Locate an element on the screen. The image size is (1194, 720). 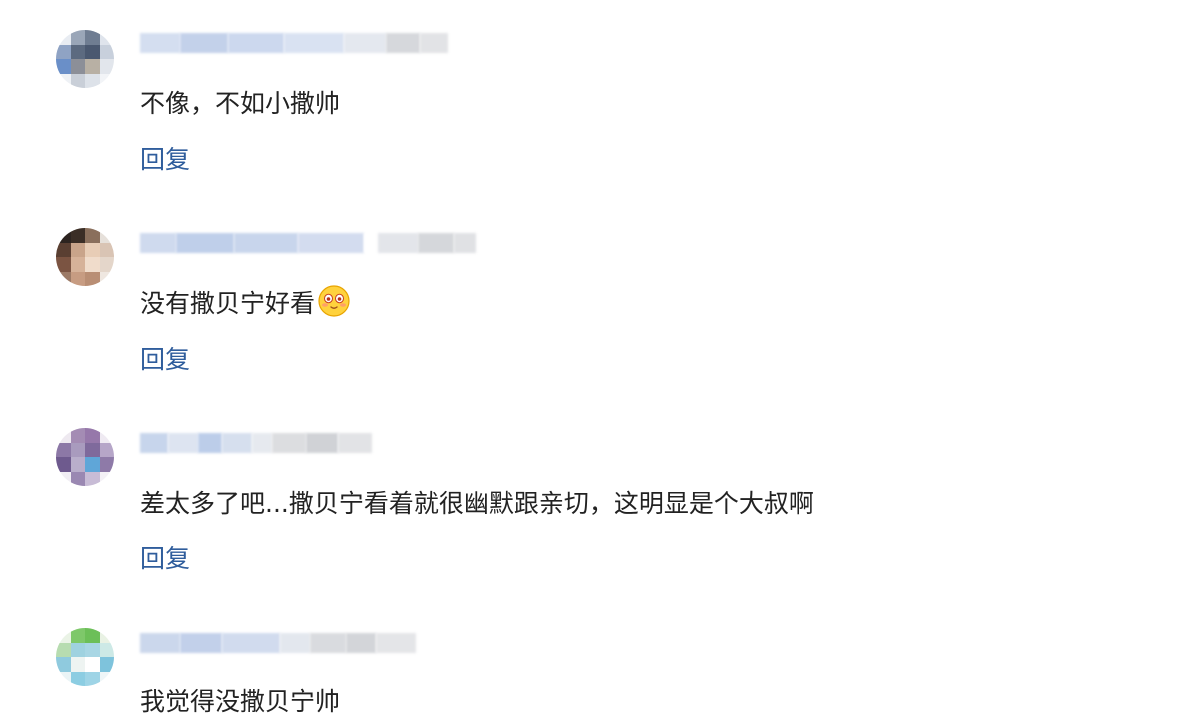
comment-text-body: 没有撒贝宁好看 is located at coordinates (228, 303).